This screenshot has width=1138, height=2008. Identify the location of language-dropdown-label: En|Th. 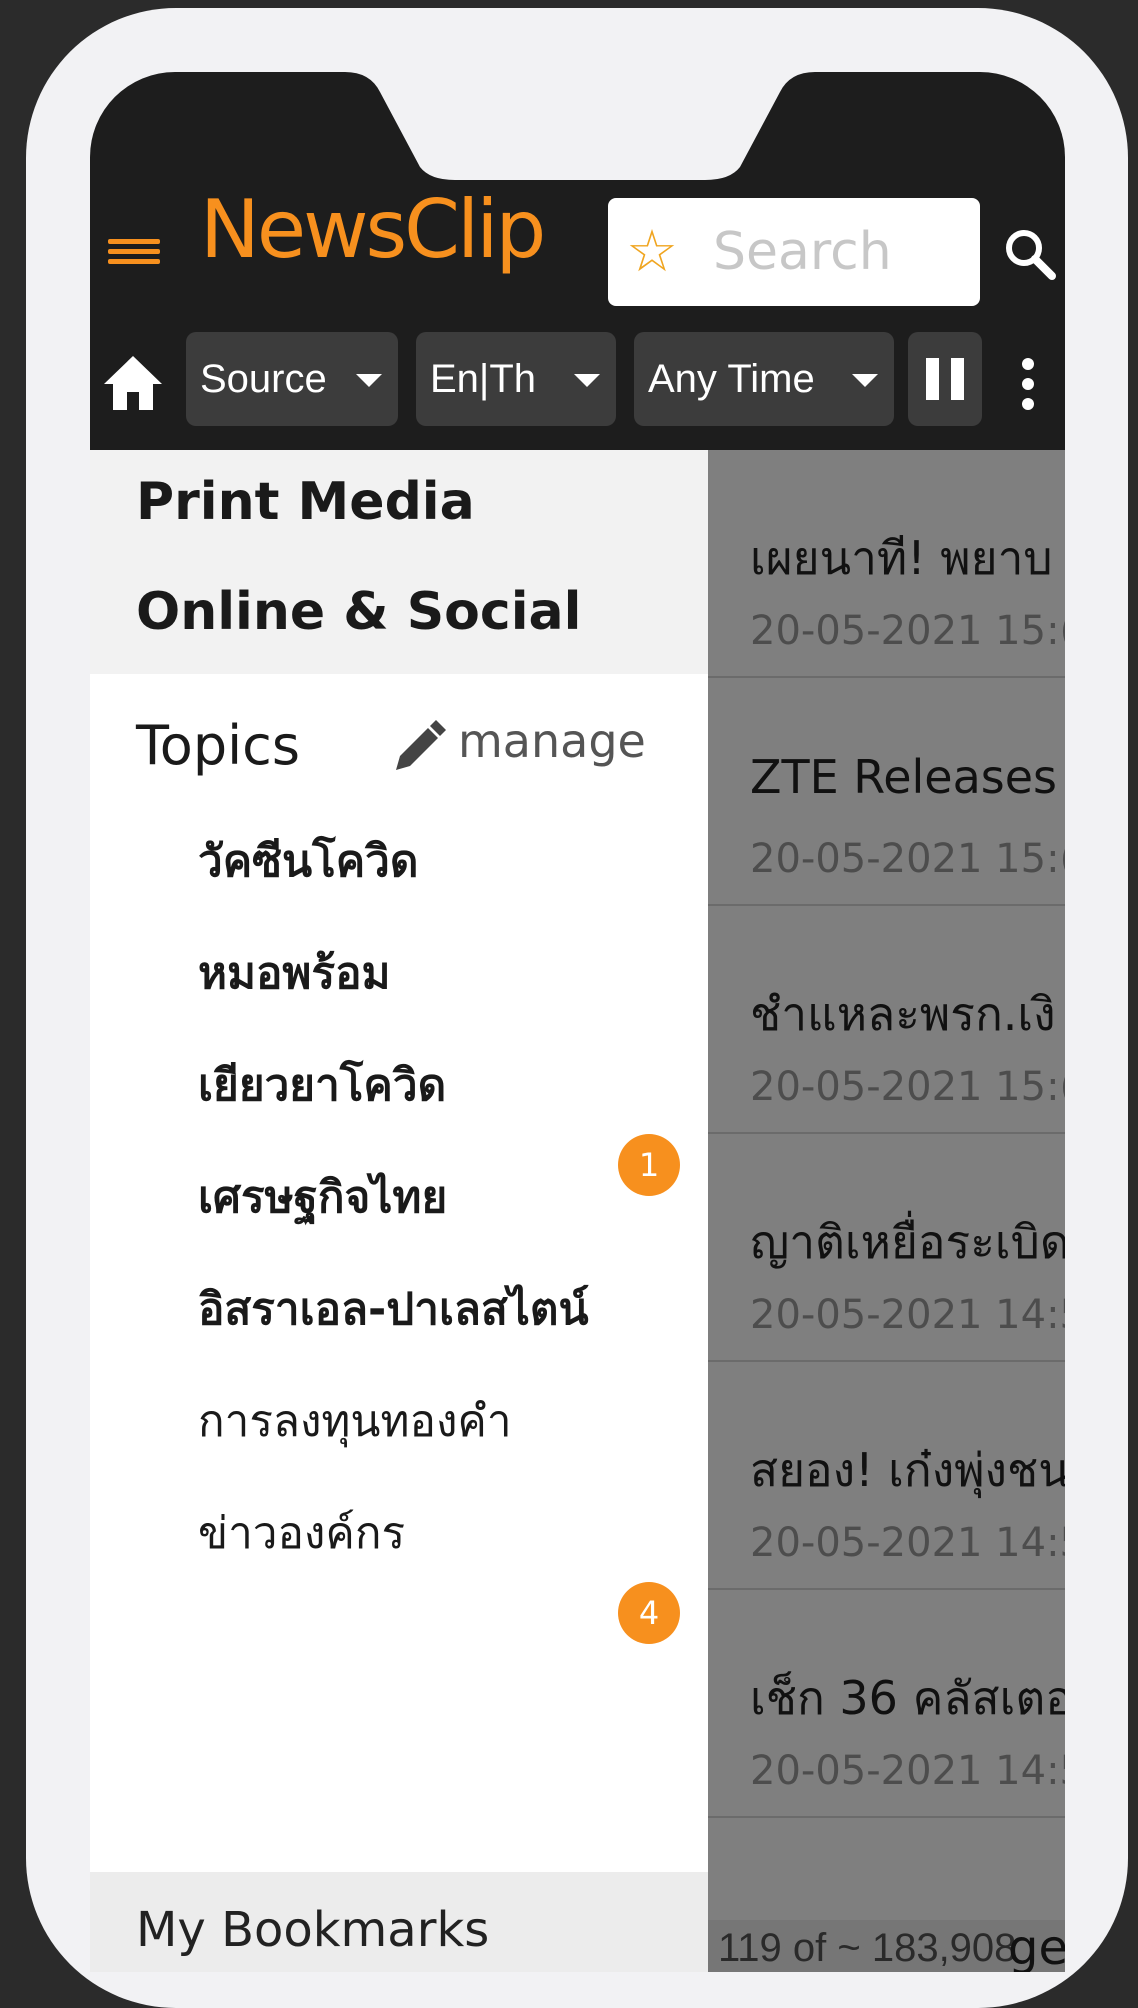
(483, 379).